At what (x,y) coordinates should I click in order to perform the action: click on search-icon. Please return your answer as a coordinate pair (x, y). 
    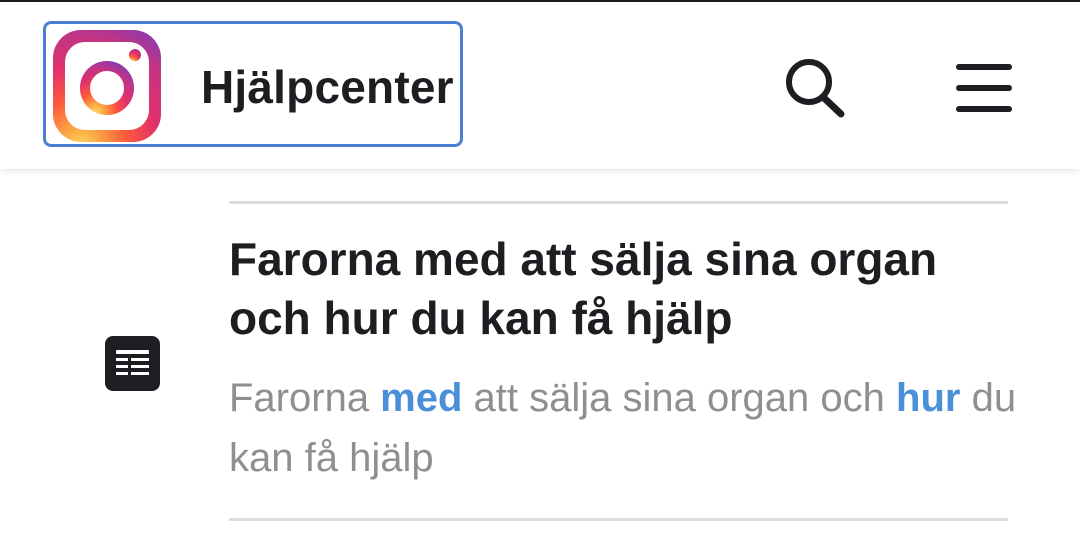
    Looking at the image, I should click on (815, 88).